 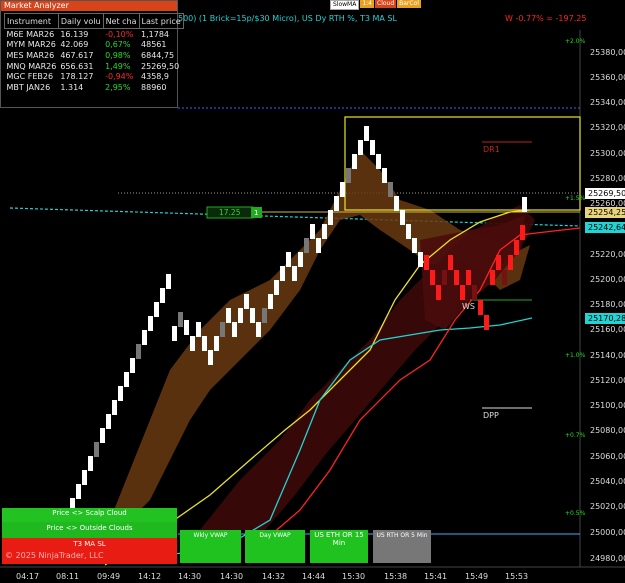 I want to click on price-tick: 25000,00, so click(x=607, y=532).